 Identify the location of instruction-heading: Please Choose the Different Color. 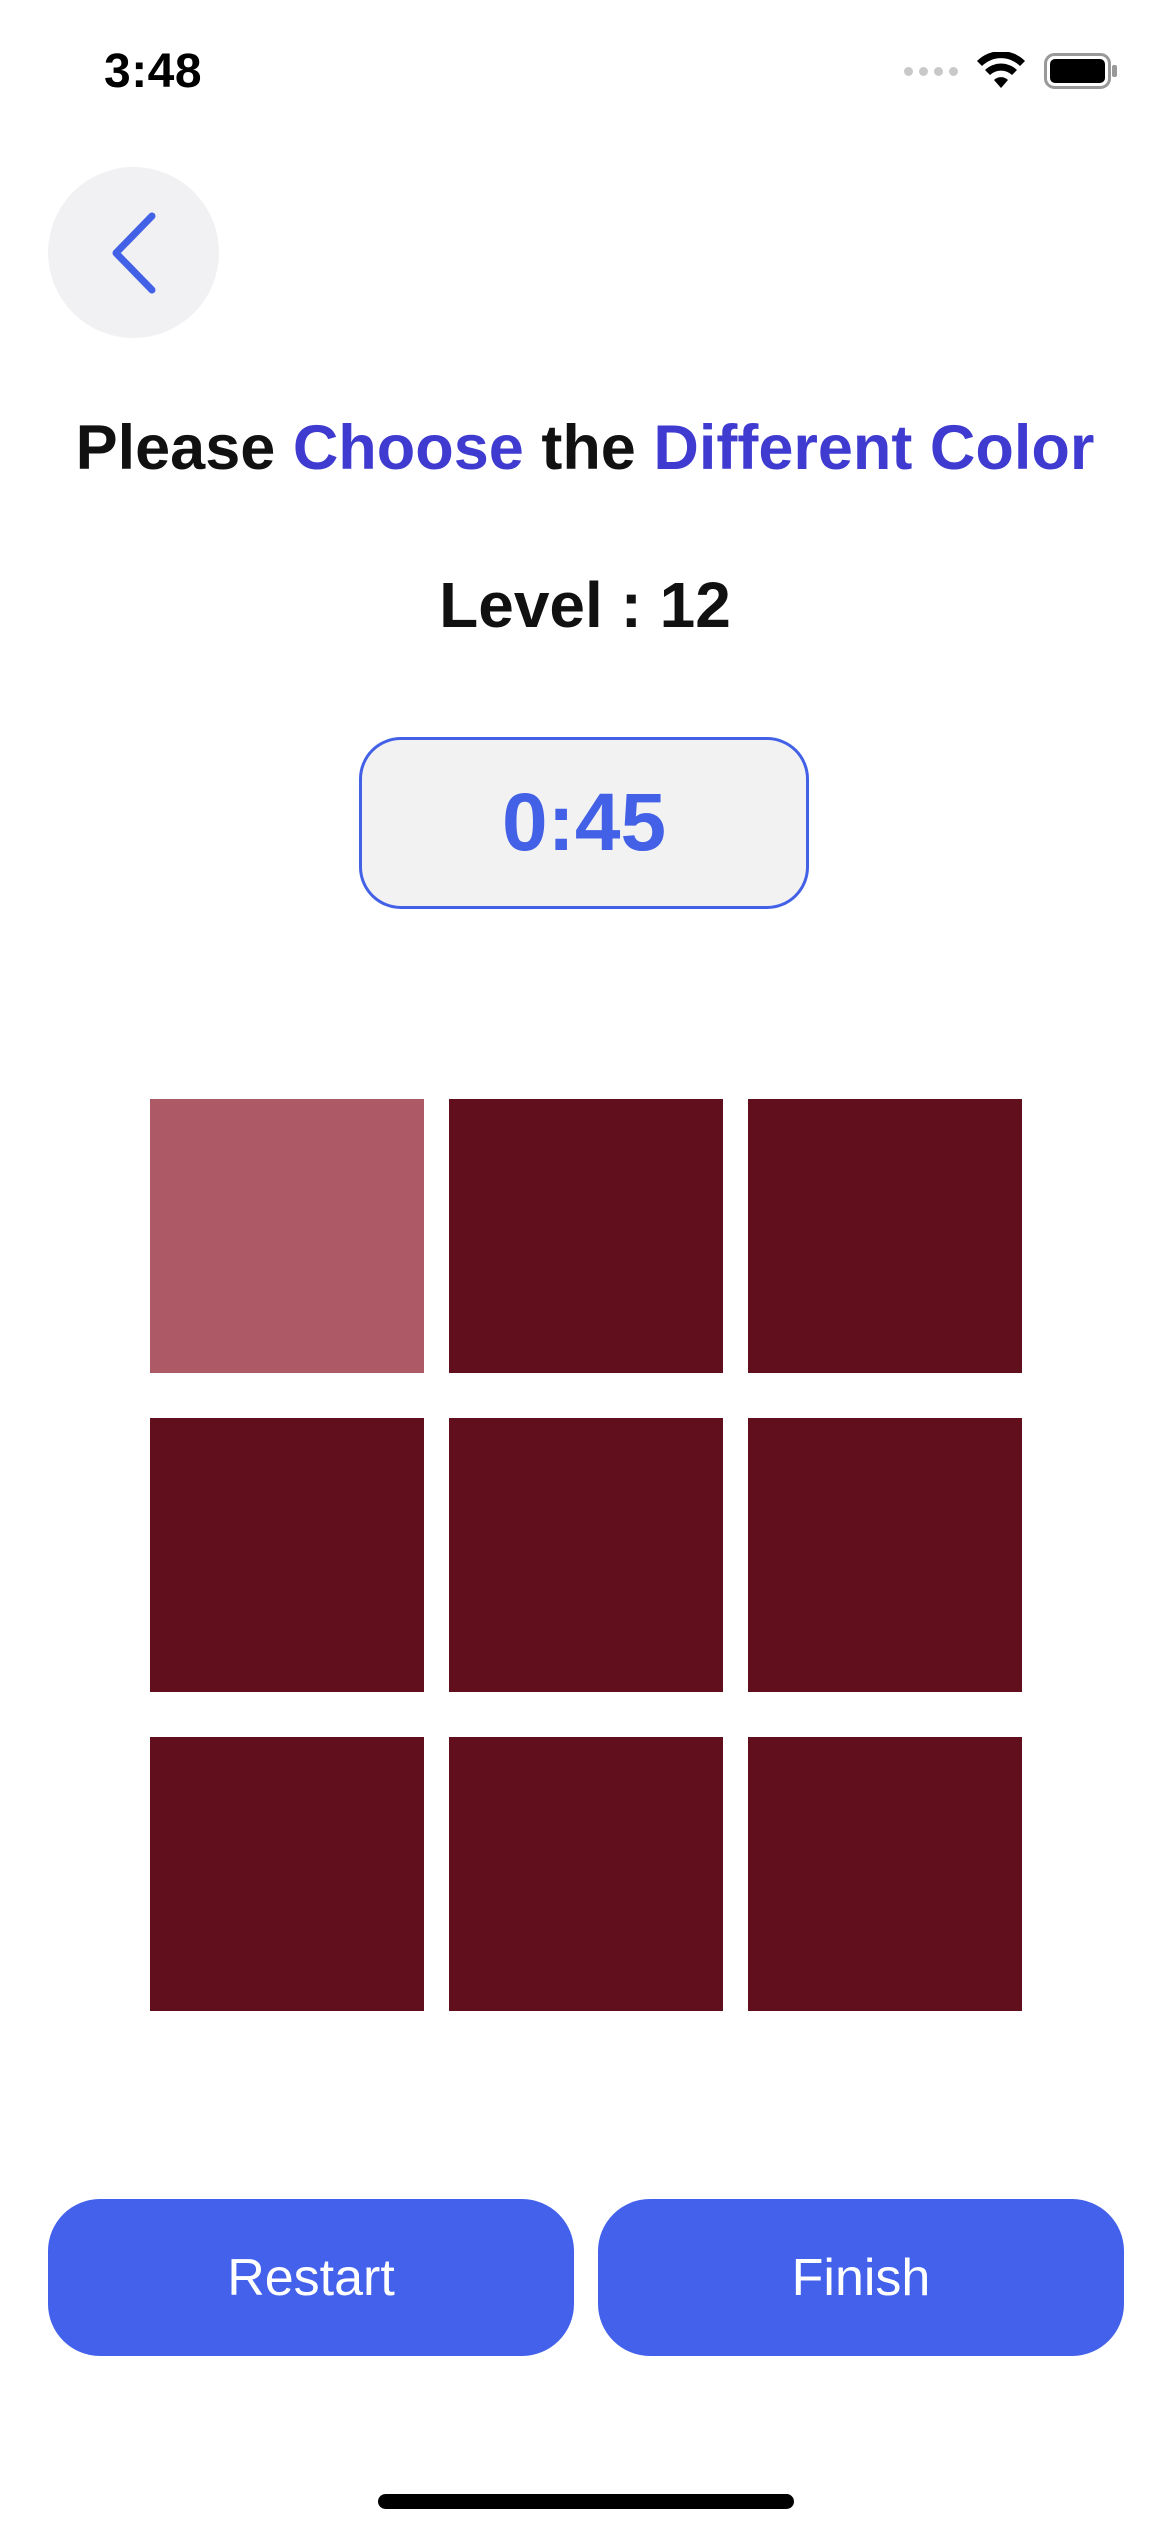
(585, 448).